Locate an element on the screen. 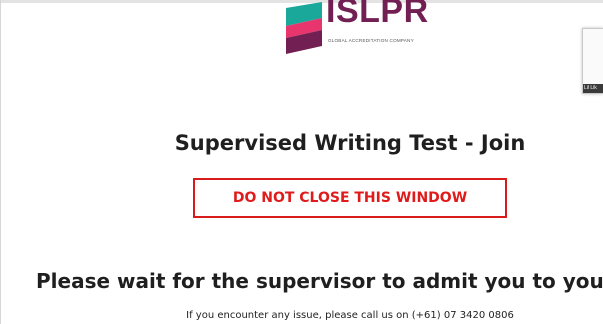 This screenshot has height=324, width=603. do-not-close-warning: DO NOT CLOSE THIS WINDOW is located at coordinates (350, 198).